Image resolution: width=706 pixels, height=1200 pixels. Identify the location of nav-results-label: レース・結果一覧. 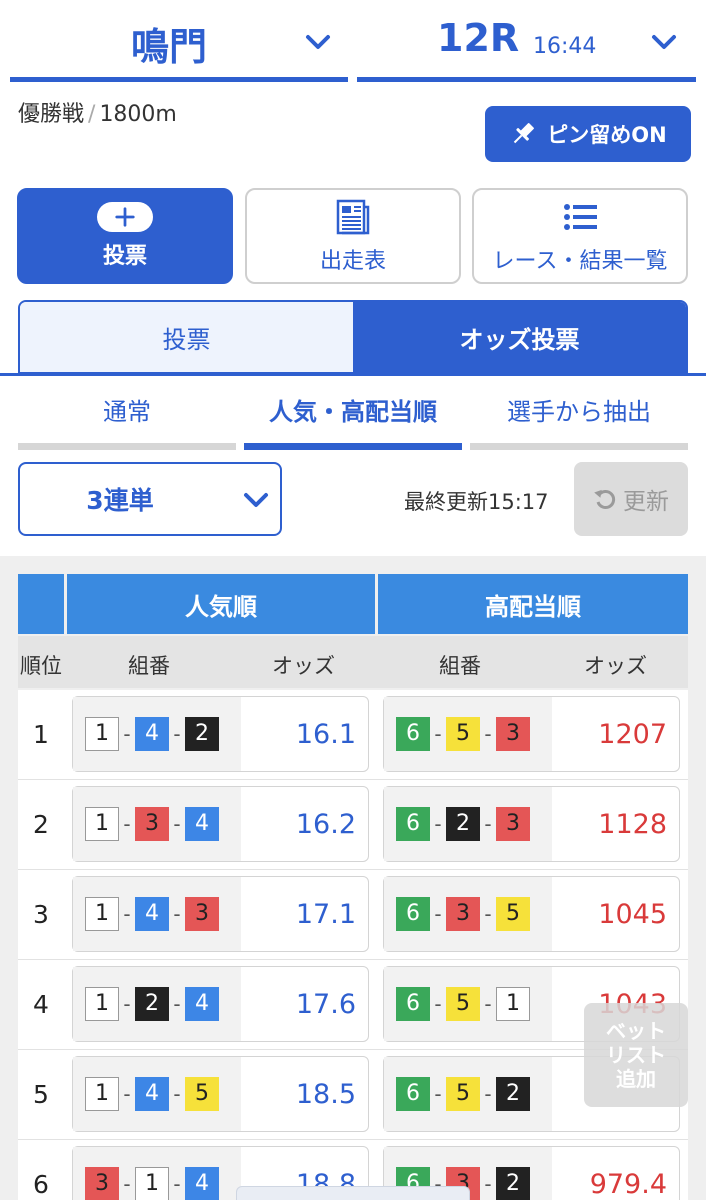
(580, 261).